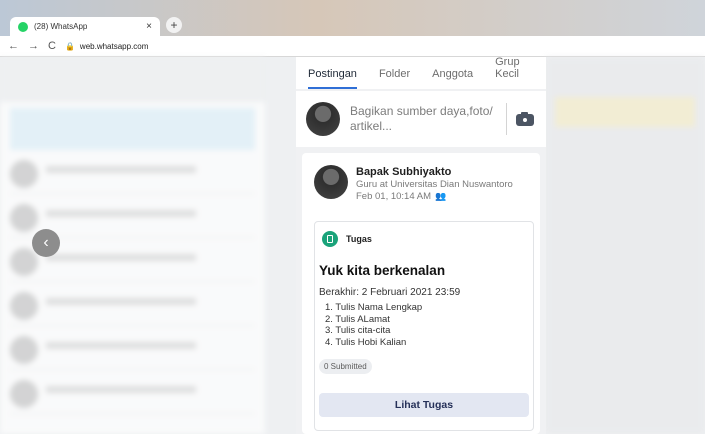 Image resolution: width=705 pixels, height=434 pixels. Describe the element at coordinates (149, 26) in the screenshot. I see `close-icon: ×` at that location.